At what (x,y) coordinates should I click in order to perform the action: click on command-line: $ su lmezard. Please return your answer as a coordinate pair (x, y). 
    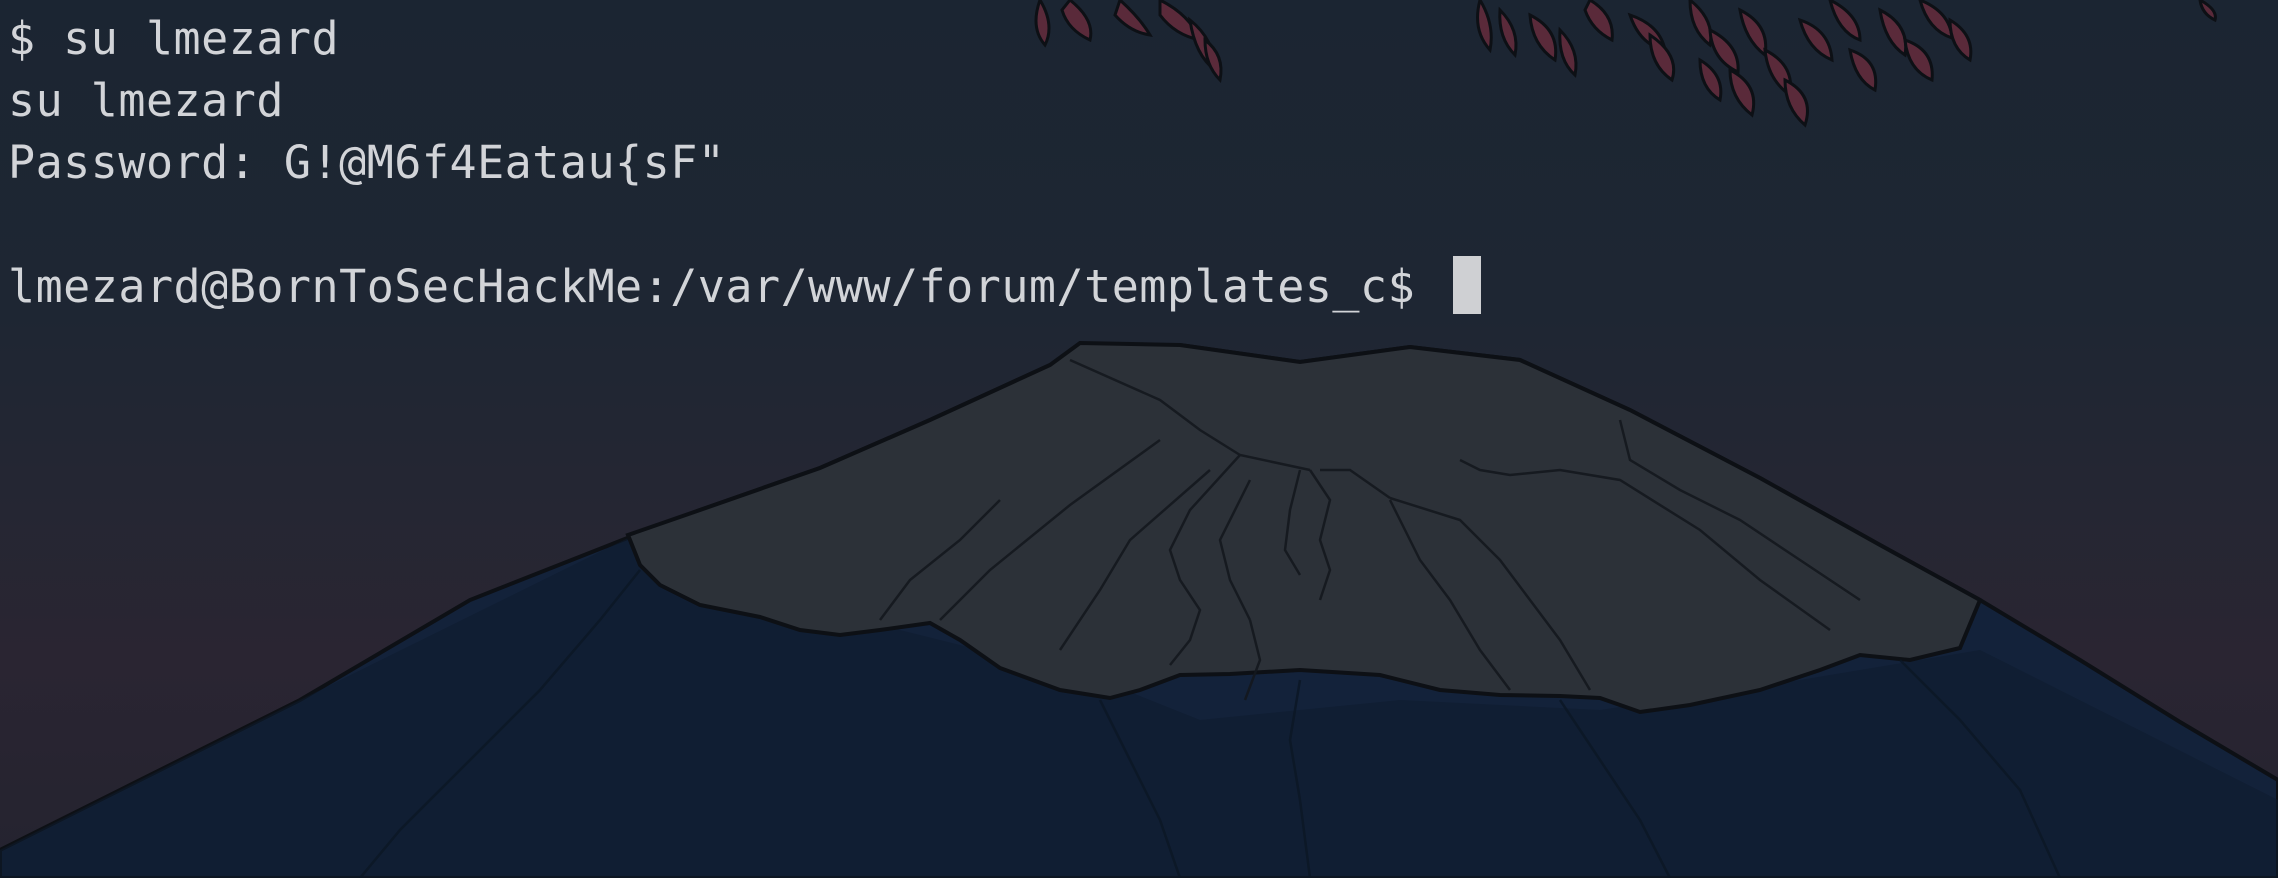
    Looking at the image, I should click on (174, 38).